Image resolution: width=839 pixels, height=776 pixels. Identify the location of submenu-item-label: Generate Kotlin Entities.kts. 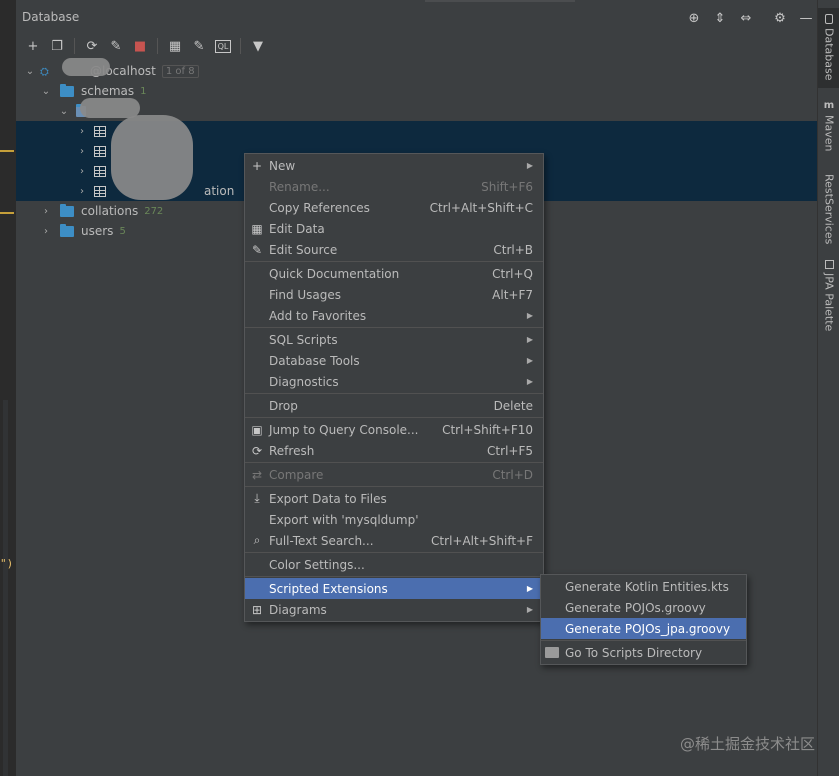
(647, 586).